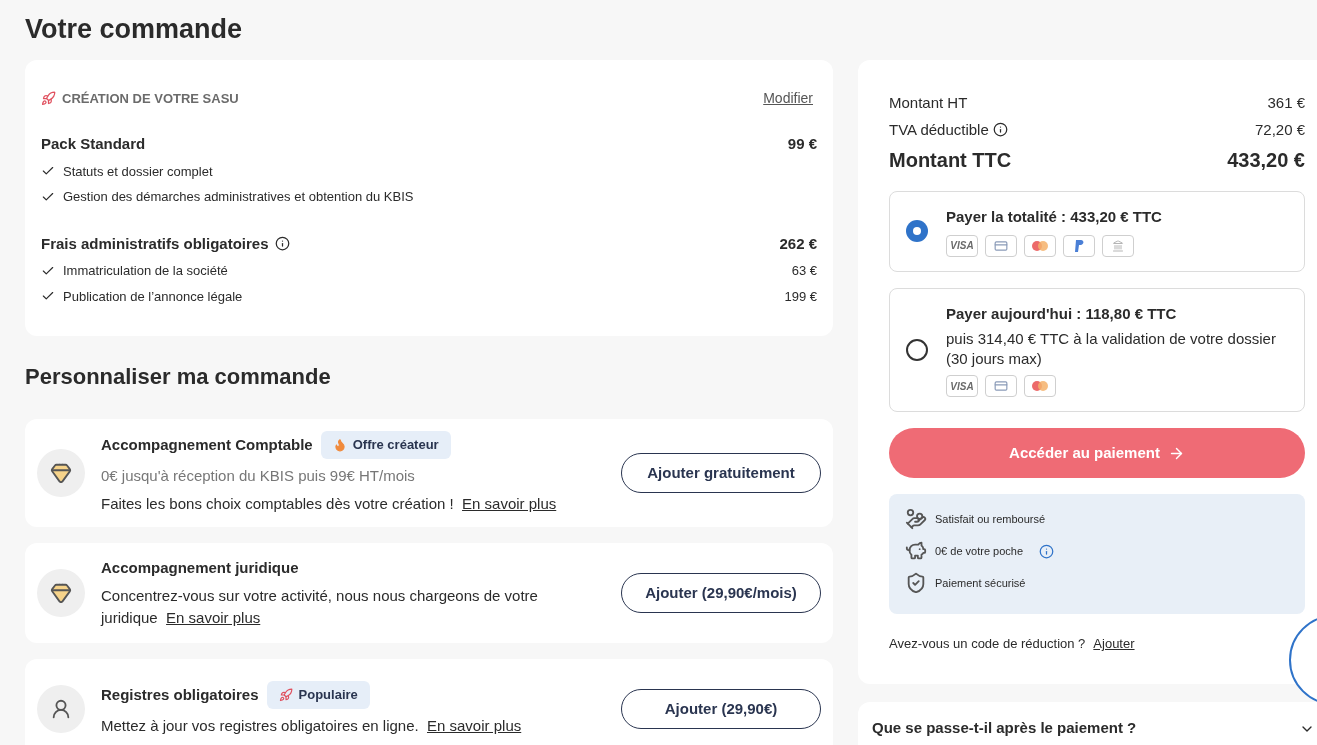 The image size is (1317, 745). Describe the element at coordinates (980, 583) in the screenshot. I see `guarantee-label: Paiement sécurisé` at that location.